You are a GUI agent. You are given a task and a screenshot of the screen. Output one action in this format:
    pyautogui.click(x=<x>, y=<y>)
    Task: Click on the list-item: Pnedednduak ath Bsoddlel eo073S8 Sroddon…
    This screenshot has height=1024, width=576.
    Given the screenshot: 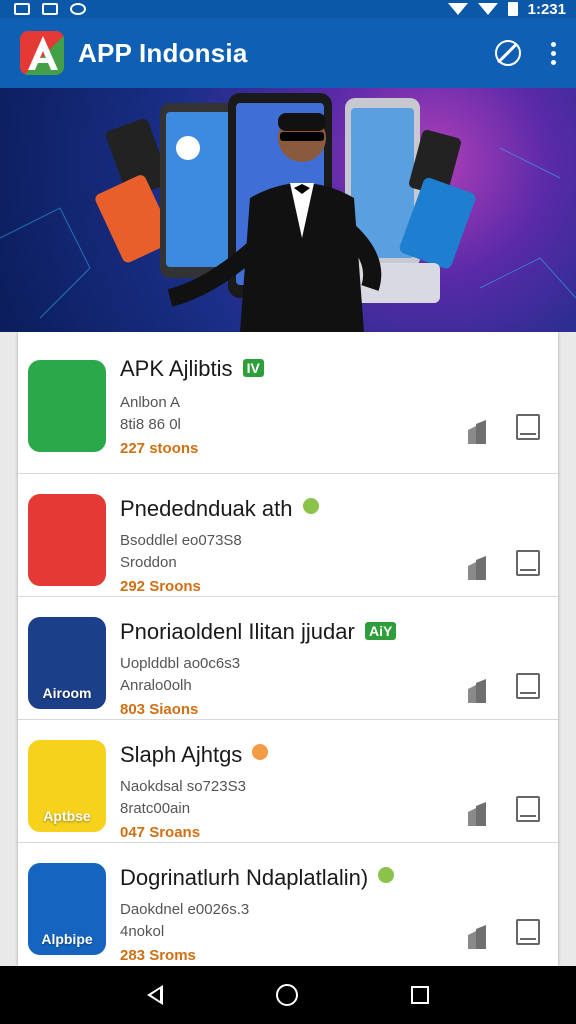 What is the action you would take?
    pyautogui.click(x=288, y=535)
    